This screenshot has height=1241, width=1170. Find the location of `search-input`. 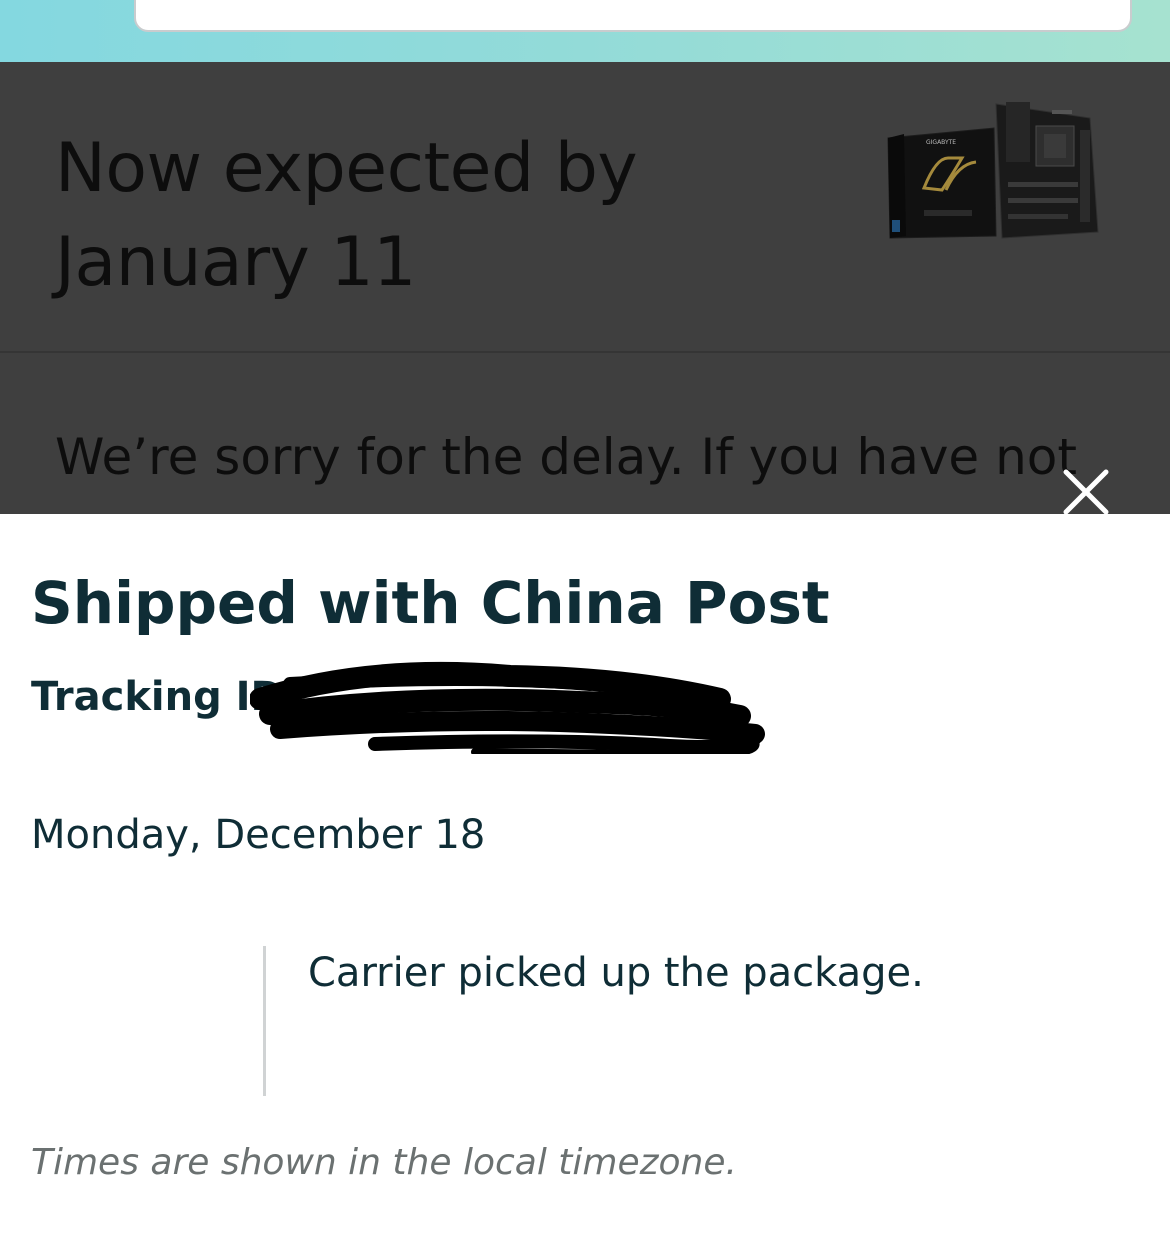

search-input is located at coordinates (633, 16).